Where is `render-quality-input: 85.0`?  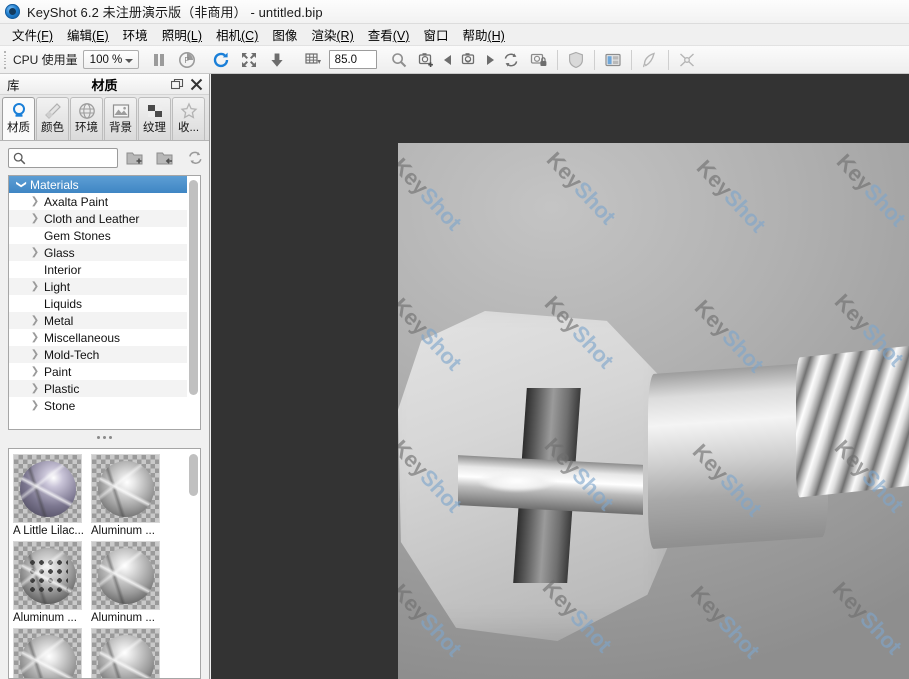 render-quality-input: 85.0 is located at coordinates (352, 59).